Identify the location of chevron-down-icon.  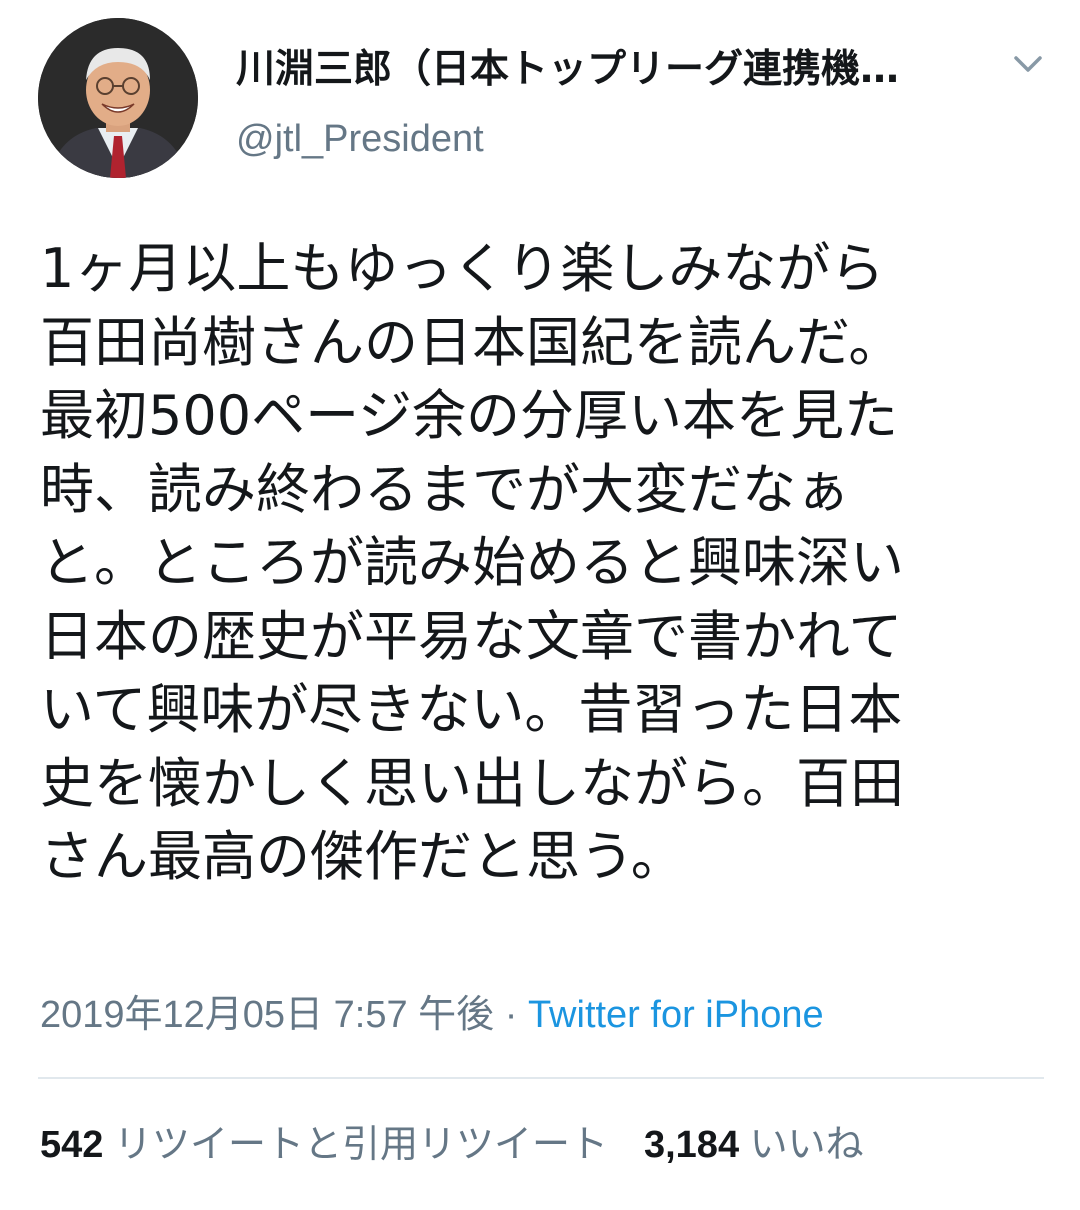
(1028, 64).